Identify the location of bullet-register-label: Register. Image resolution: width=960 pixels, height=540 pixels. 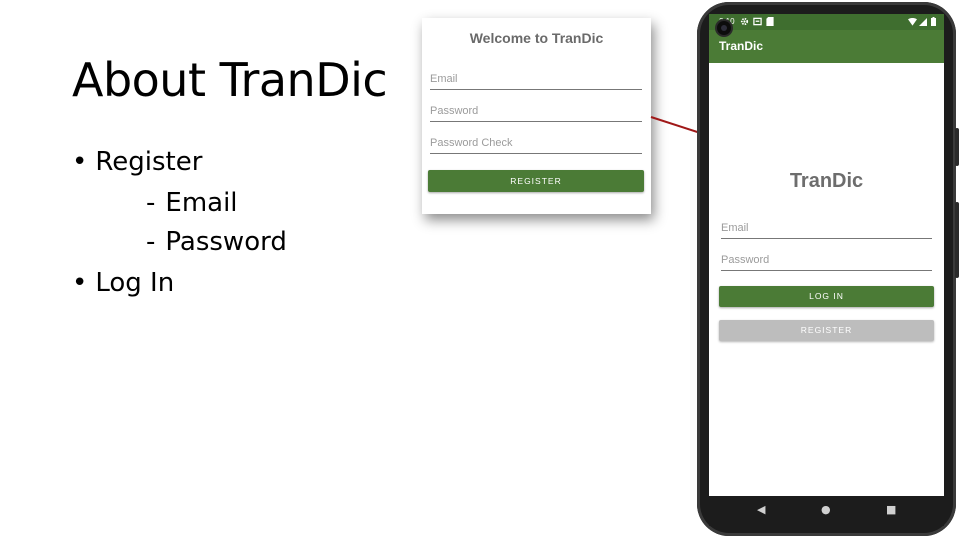
(149, 162).